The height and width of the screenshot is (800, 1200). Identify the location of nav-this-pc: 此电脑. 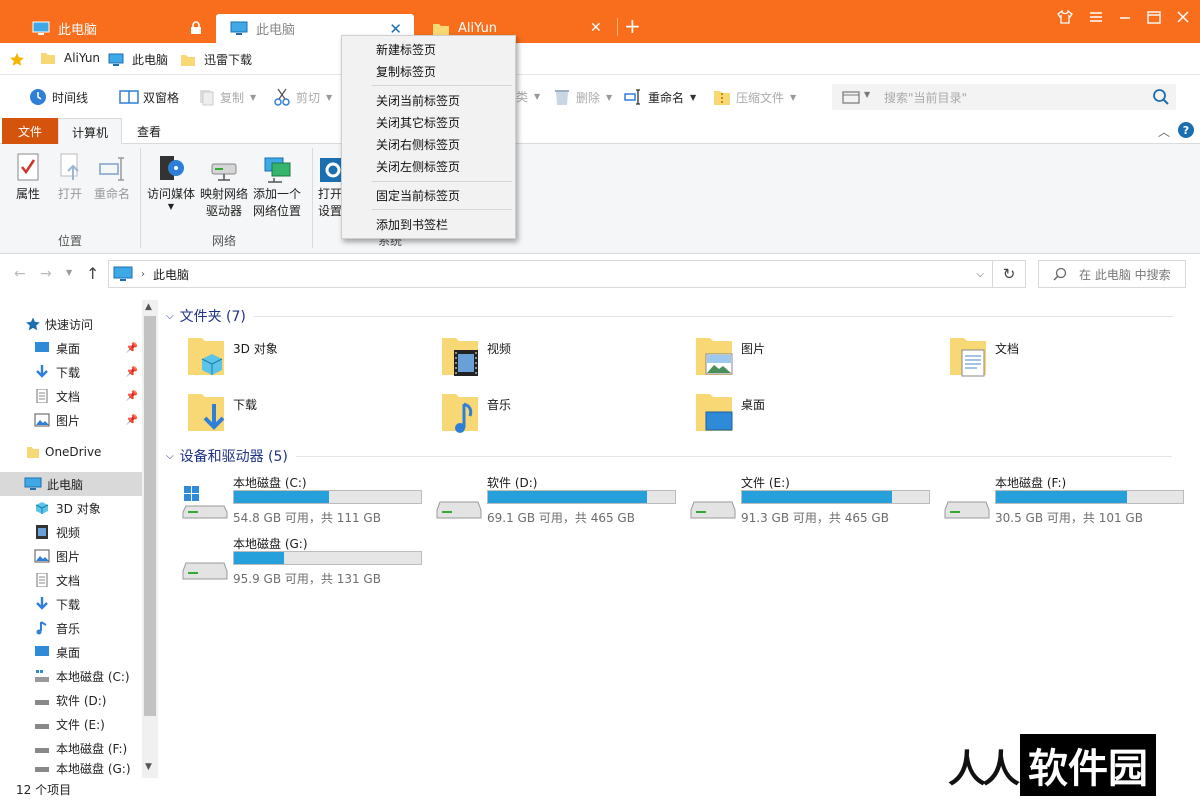
(71, 484).